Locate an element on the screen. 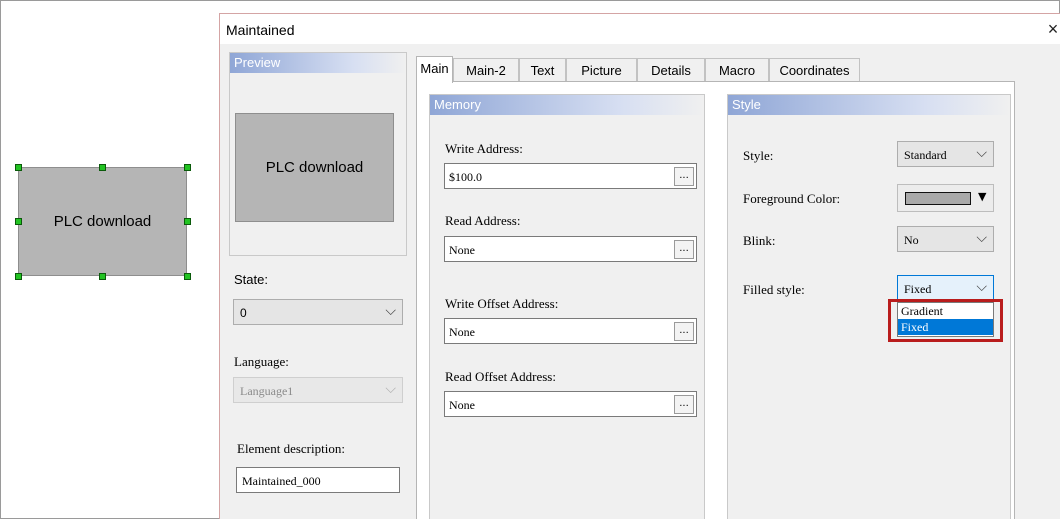 The width and height of the screenshot is (1060, 519). read-address-value: None is located at coordinates (462, 250).